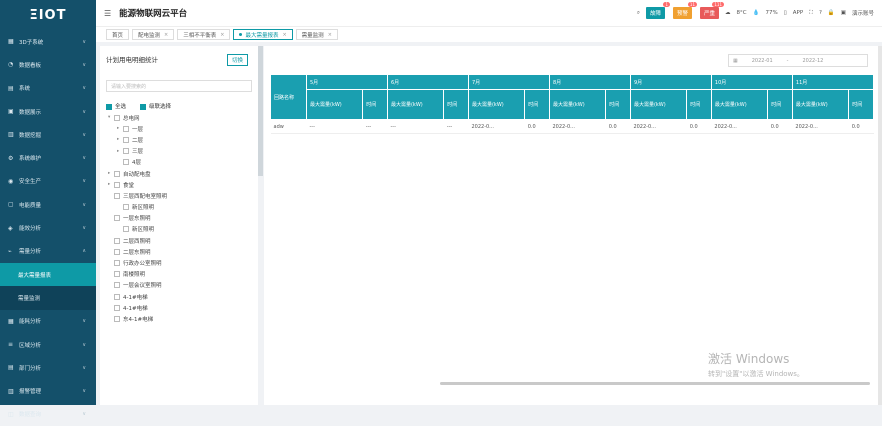  I want to click on alarm-tag: 故障 1, so click(657, 10).